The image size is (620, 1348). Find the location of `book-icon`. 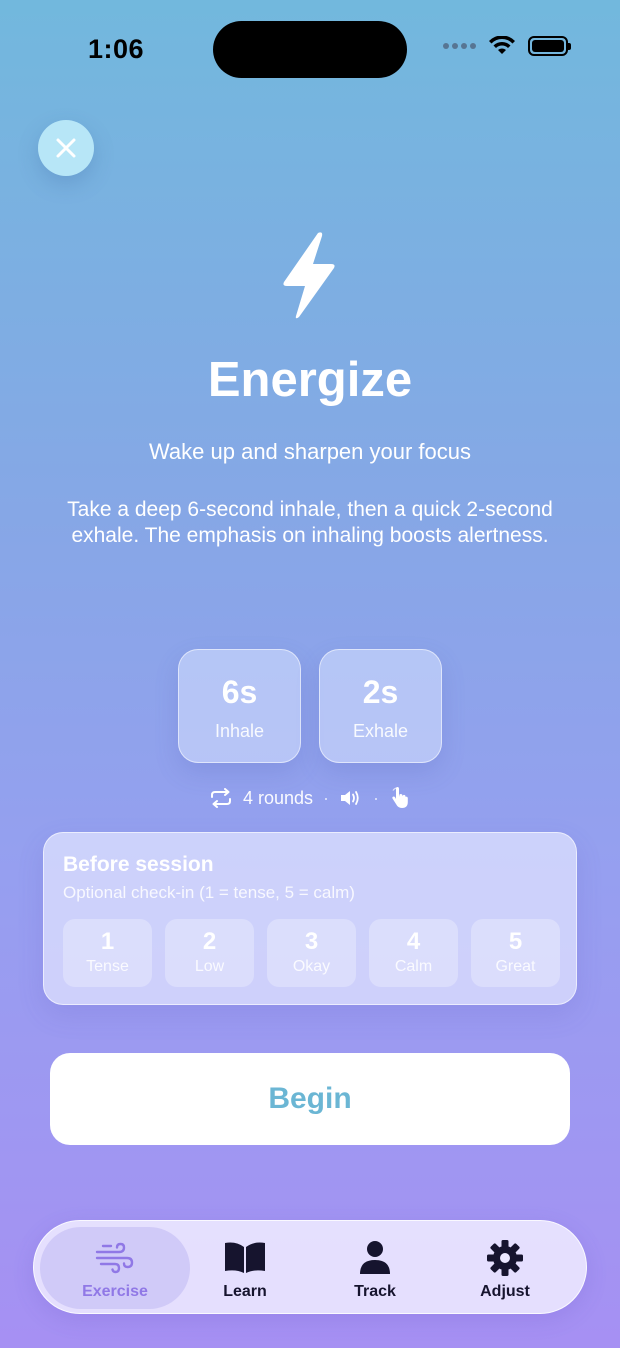

book-icon is located at coordinates (245, 1257).